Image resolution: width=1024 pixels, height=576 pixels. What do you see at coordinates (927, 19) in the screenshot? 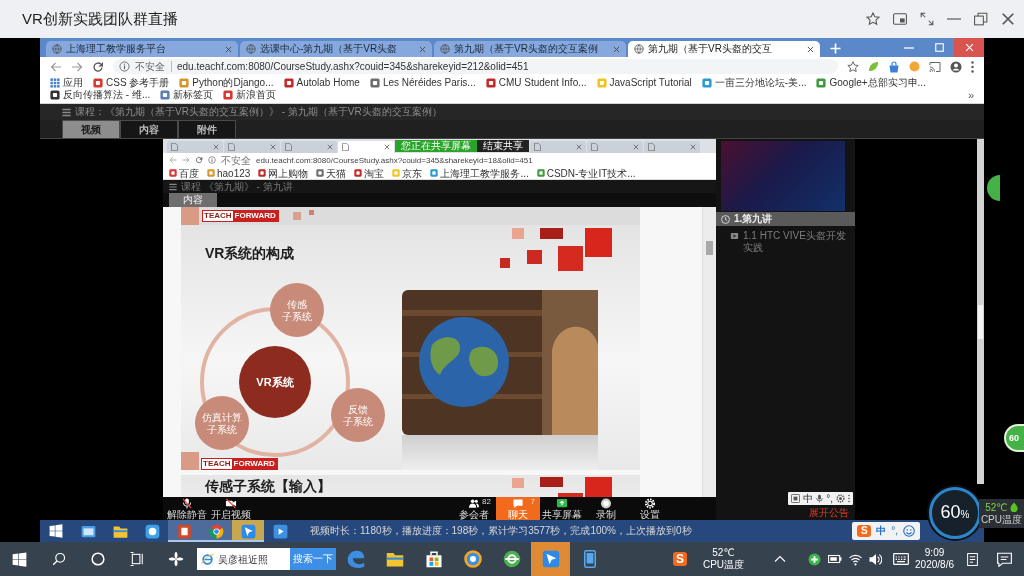
I see `fullscreen-icon` at bounding box center [927, 19].